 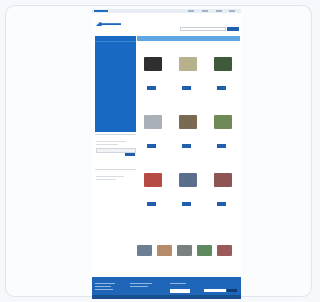 I want to click on site-logo, so click(x=109, y=24).